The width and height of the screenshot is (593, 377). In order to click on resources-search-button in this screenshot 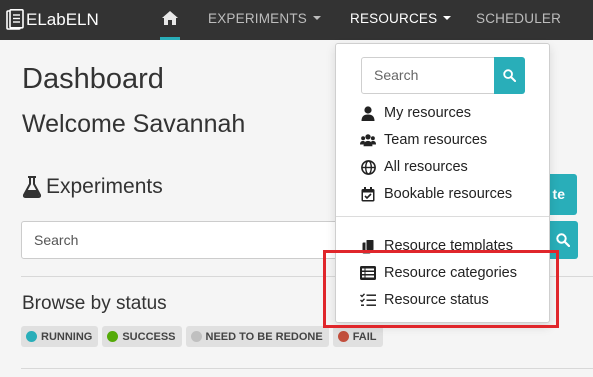, I will do `click(509, 75)`.